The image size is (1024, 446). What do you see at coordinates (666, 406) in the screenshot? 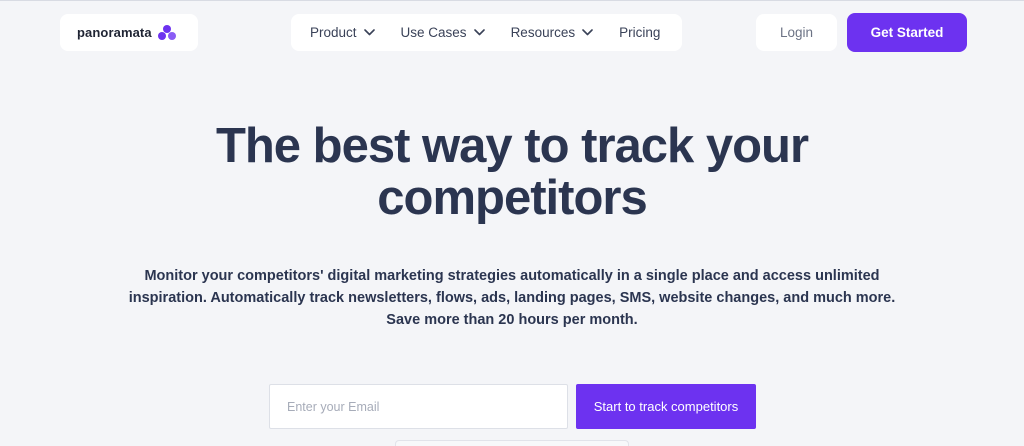
I see `start-tracking-button: Start to track competitors` at bounding box center [666, 406].